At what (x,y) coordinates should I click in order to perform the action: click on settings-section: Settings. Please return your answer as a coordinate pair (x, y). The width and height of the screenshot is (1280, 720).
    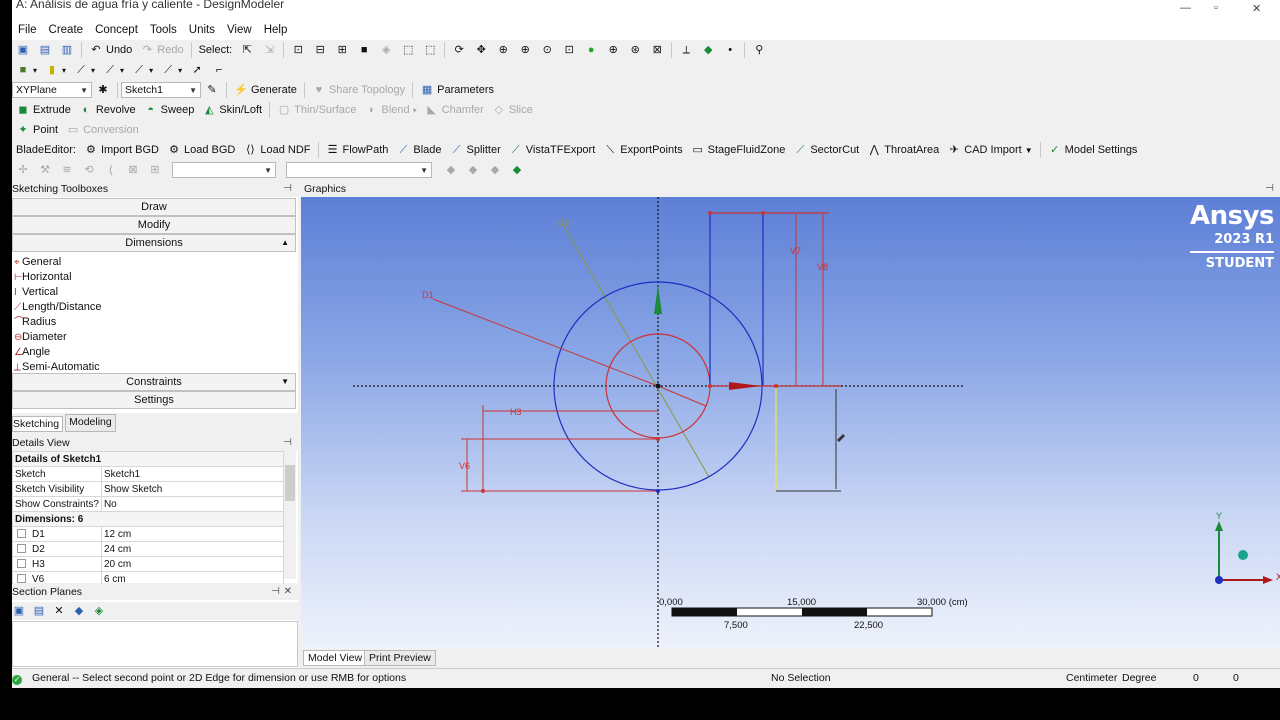
    Looking at the image, I should click on (154, 400).